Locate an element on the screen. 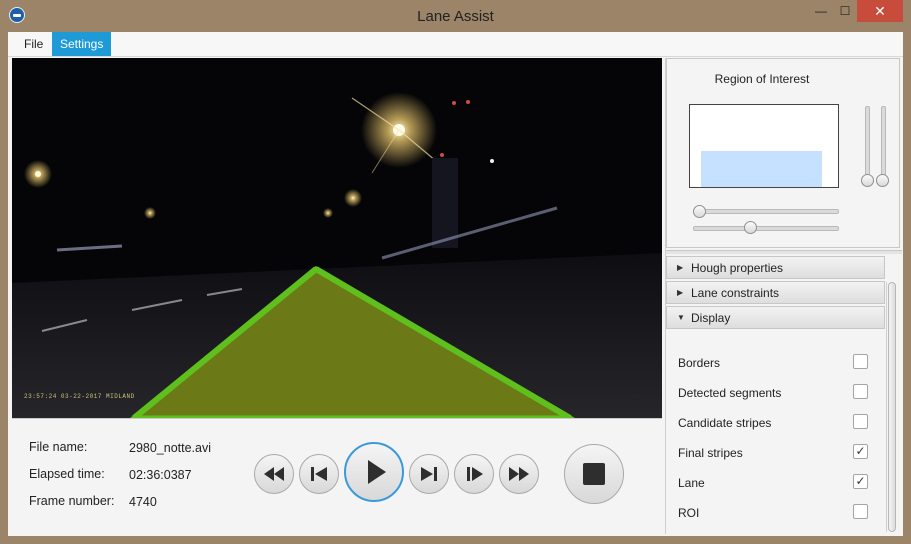 Image resolution: width=911 pixels, height=544 pixels. detected-segments-checkbox is located at coordinates (860, 391).